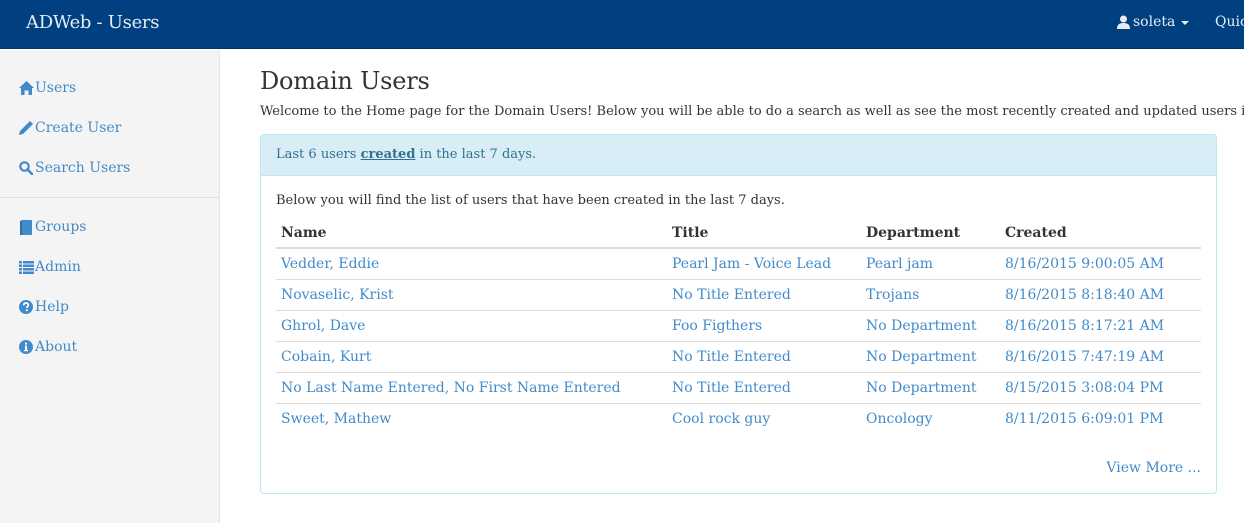 Image resolution: width=1244 pixels, height=523 pixels. I want to click on table-header-row: Name Title Department Created, so click(738, 234).